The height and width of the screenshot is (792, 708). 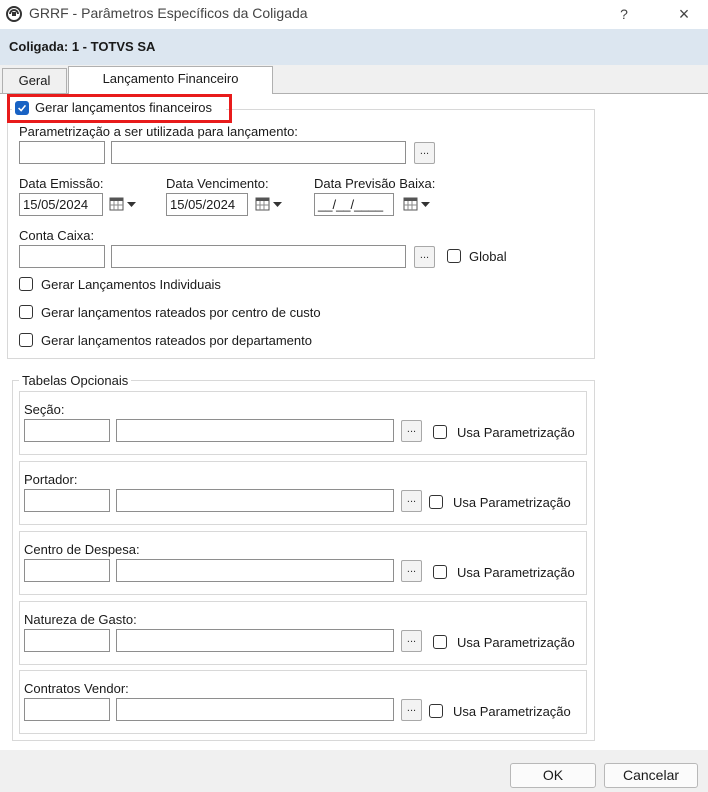 What do you see at coordinates (62, 256) in the screenshot?
I see `conta-caixa-code-input` at bounding box center [62, 256].